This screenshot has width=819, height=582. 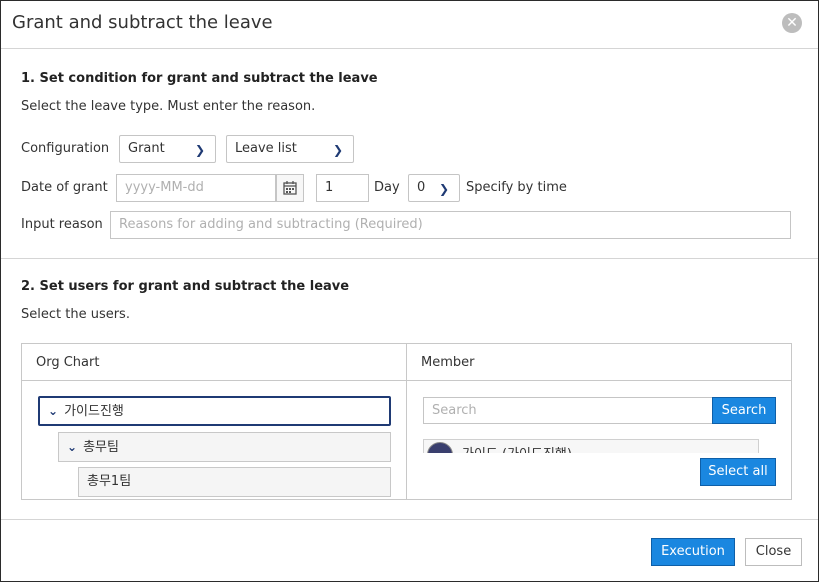 I want to click on day-count-input: 1, so click(x=342, y=188).